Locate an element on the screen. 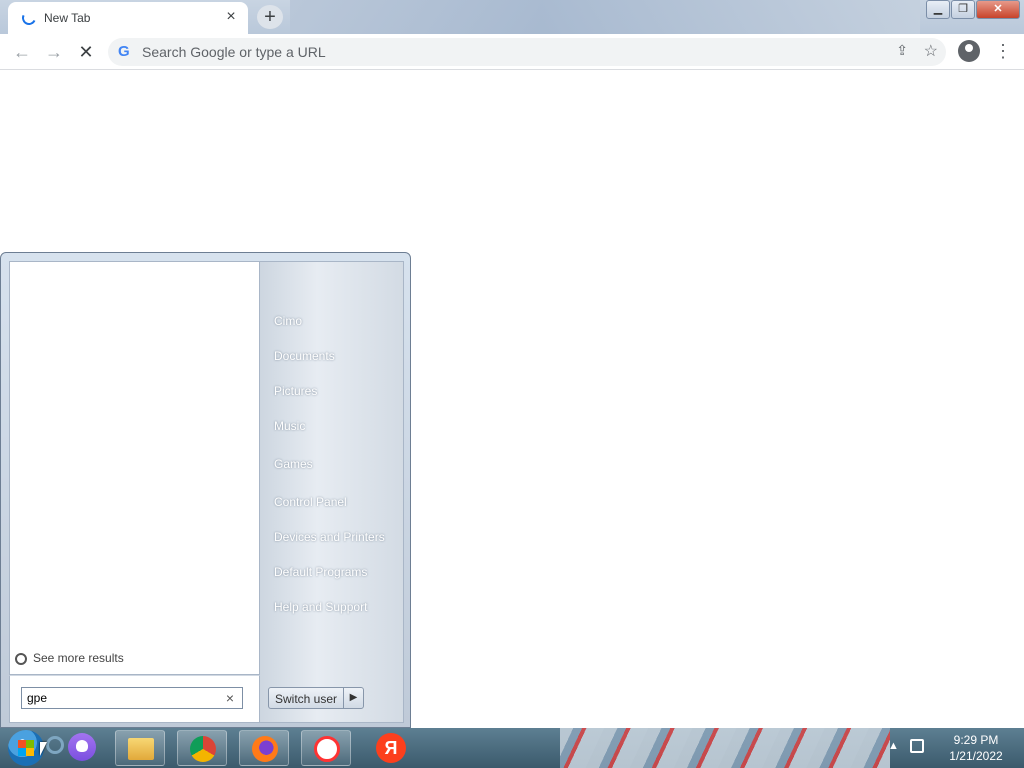 This screenshot has height=768, width=1024. taskbar-firefox is located at coordinates (264, 748).